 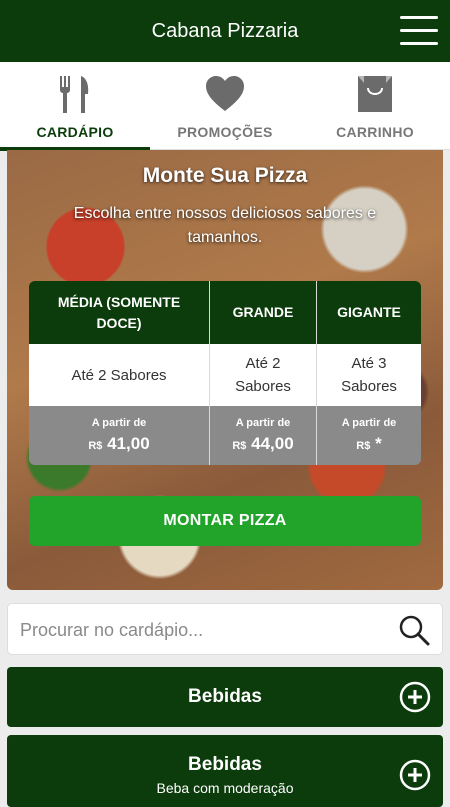 I want to click on search-input, so click(x=205, y=630).